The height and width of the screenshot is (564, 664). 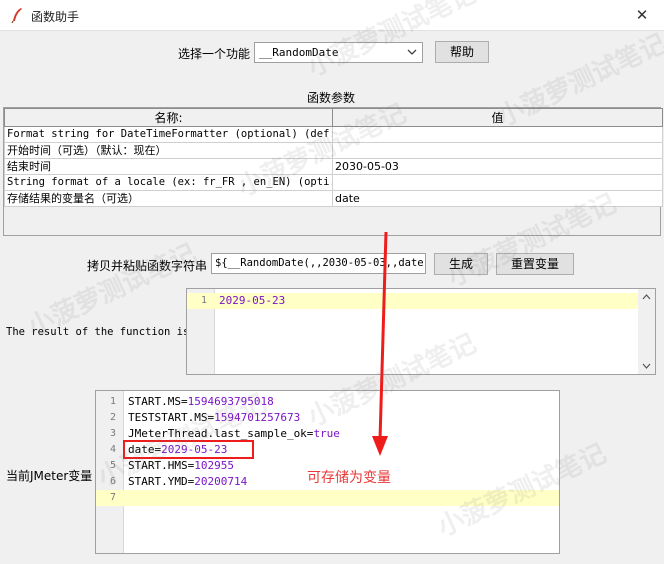 What do you see at coordinates (168, 198) in the screenshot?
I see `param-name-cell: 存储结果的变量名（可选）` at bounding box center [168, 198].